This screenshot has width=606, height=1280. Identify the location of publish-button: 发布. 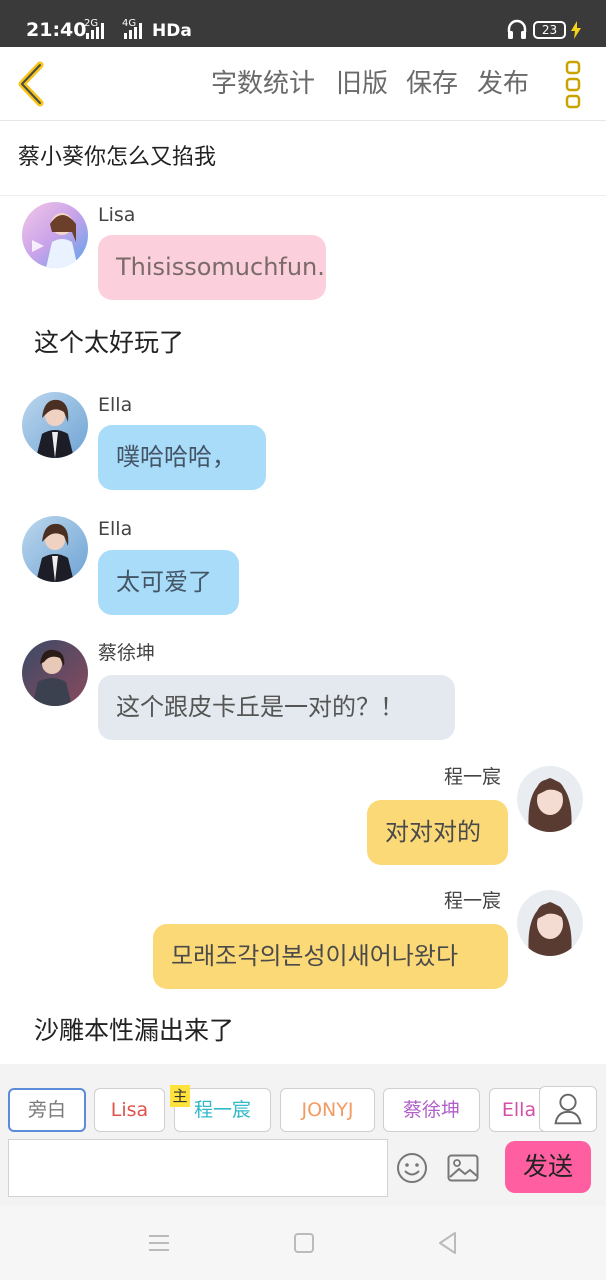
(503, 84).